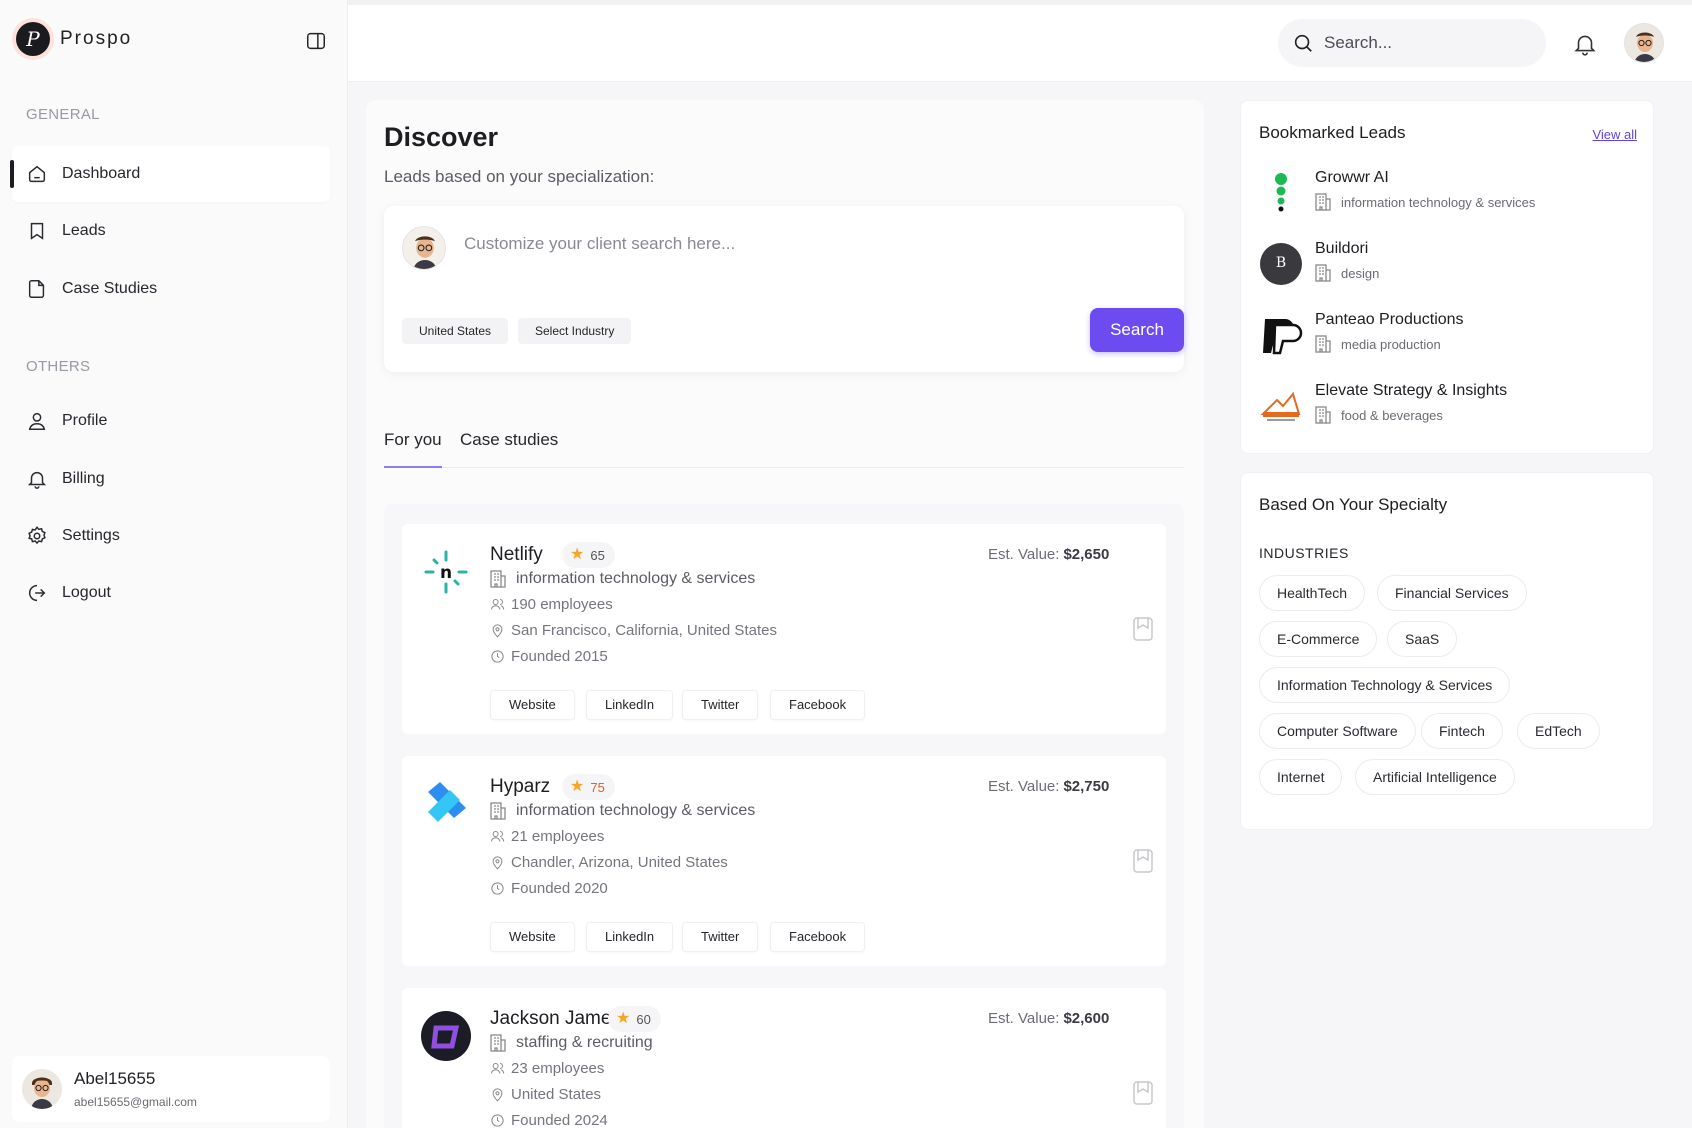 This screenshot has height=1128, width=1692. What do you see at coordinates (1452, 593) in the screenshot?
I see `industry-tag: Financial Services` at bounding box center [1452, 593].